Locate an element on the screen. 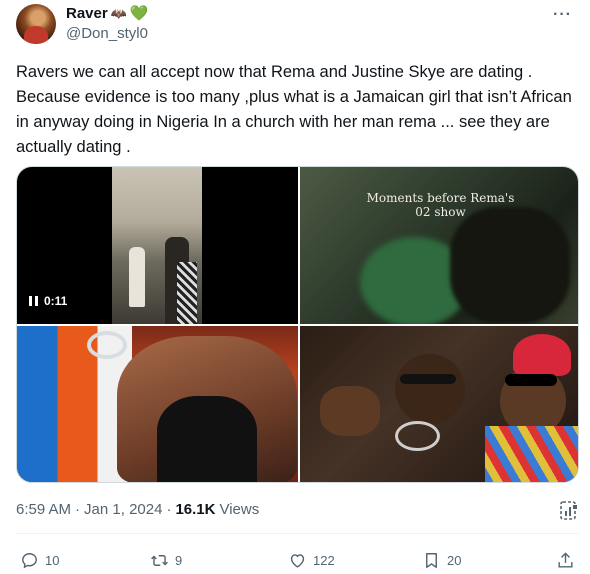  divider is located at coordinates (297, 533).